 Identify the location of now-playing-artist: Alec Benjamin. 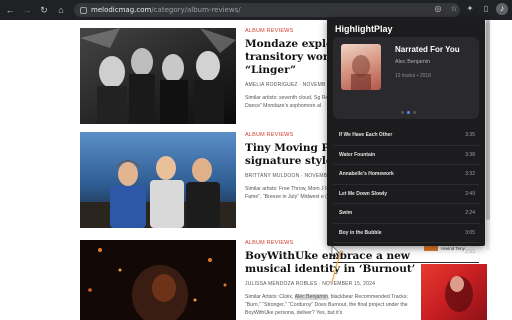
(413, 62).